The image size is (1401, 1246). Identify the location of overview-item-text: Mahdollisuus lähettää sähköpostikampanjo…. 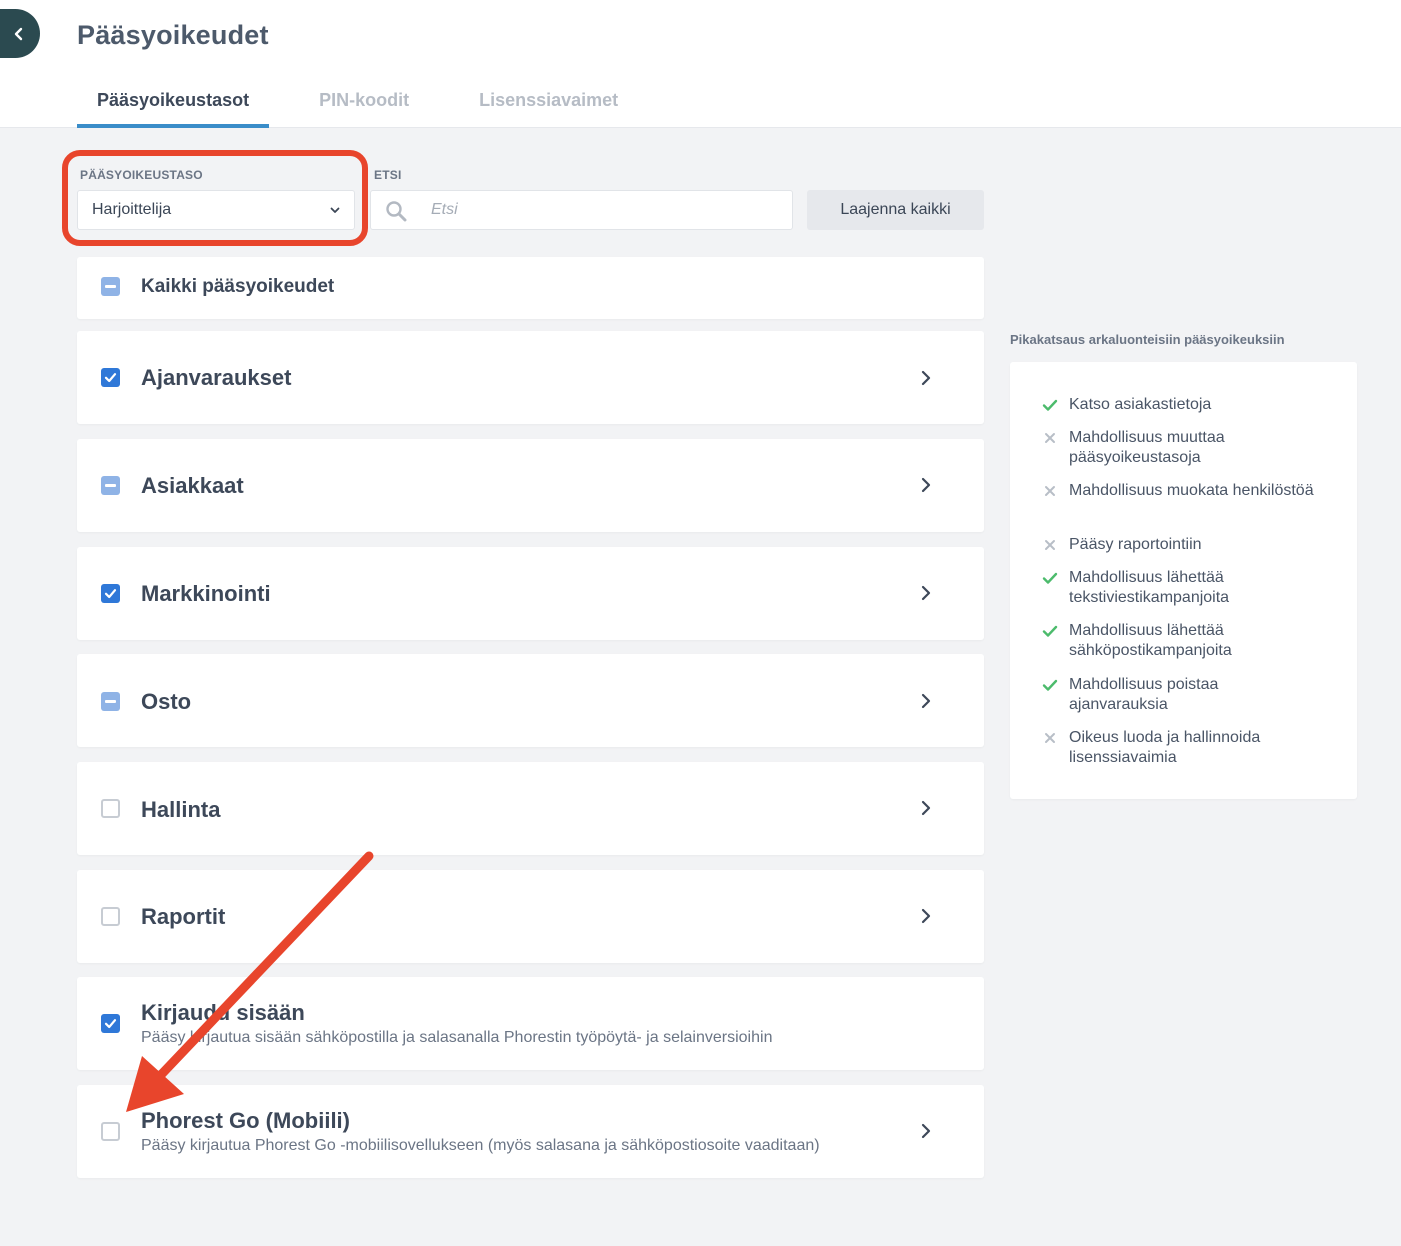
(1150, 640).